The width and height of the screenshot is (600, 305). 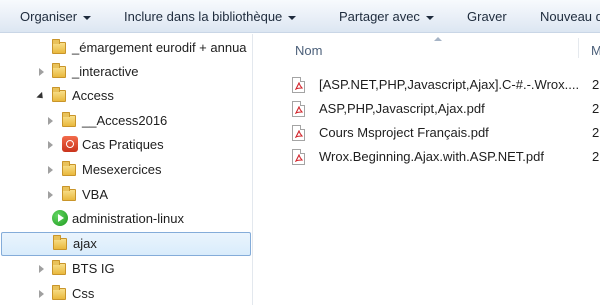 What do you see at coordinates (308, 50) in the screenshot?
I see `column-header-name: Nom` at bounding box center [308, 50].